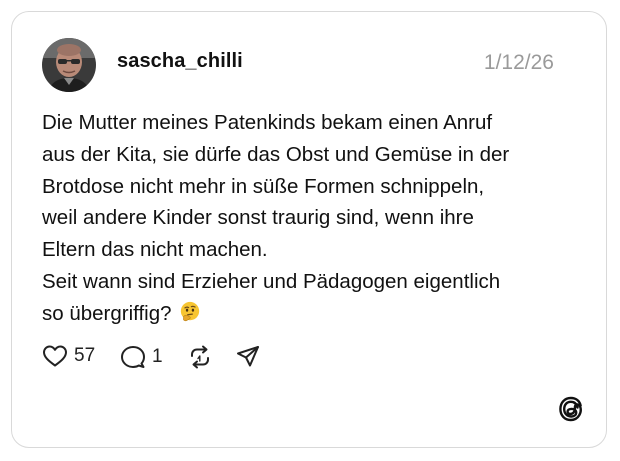 Image resolution: width=620 pixels, height=461 pixels. I want to click on threads-logo-icon, so click(571, 409).